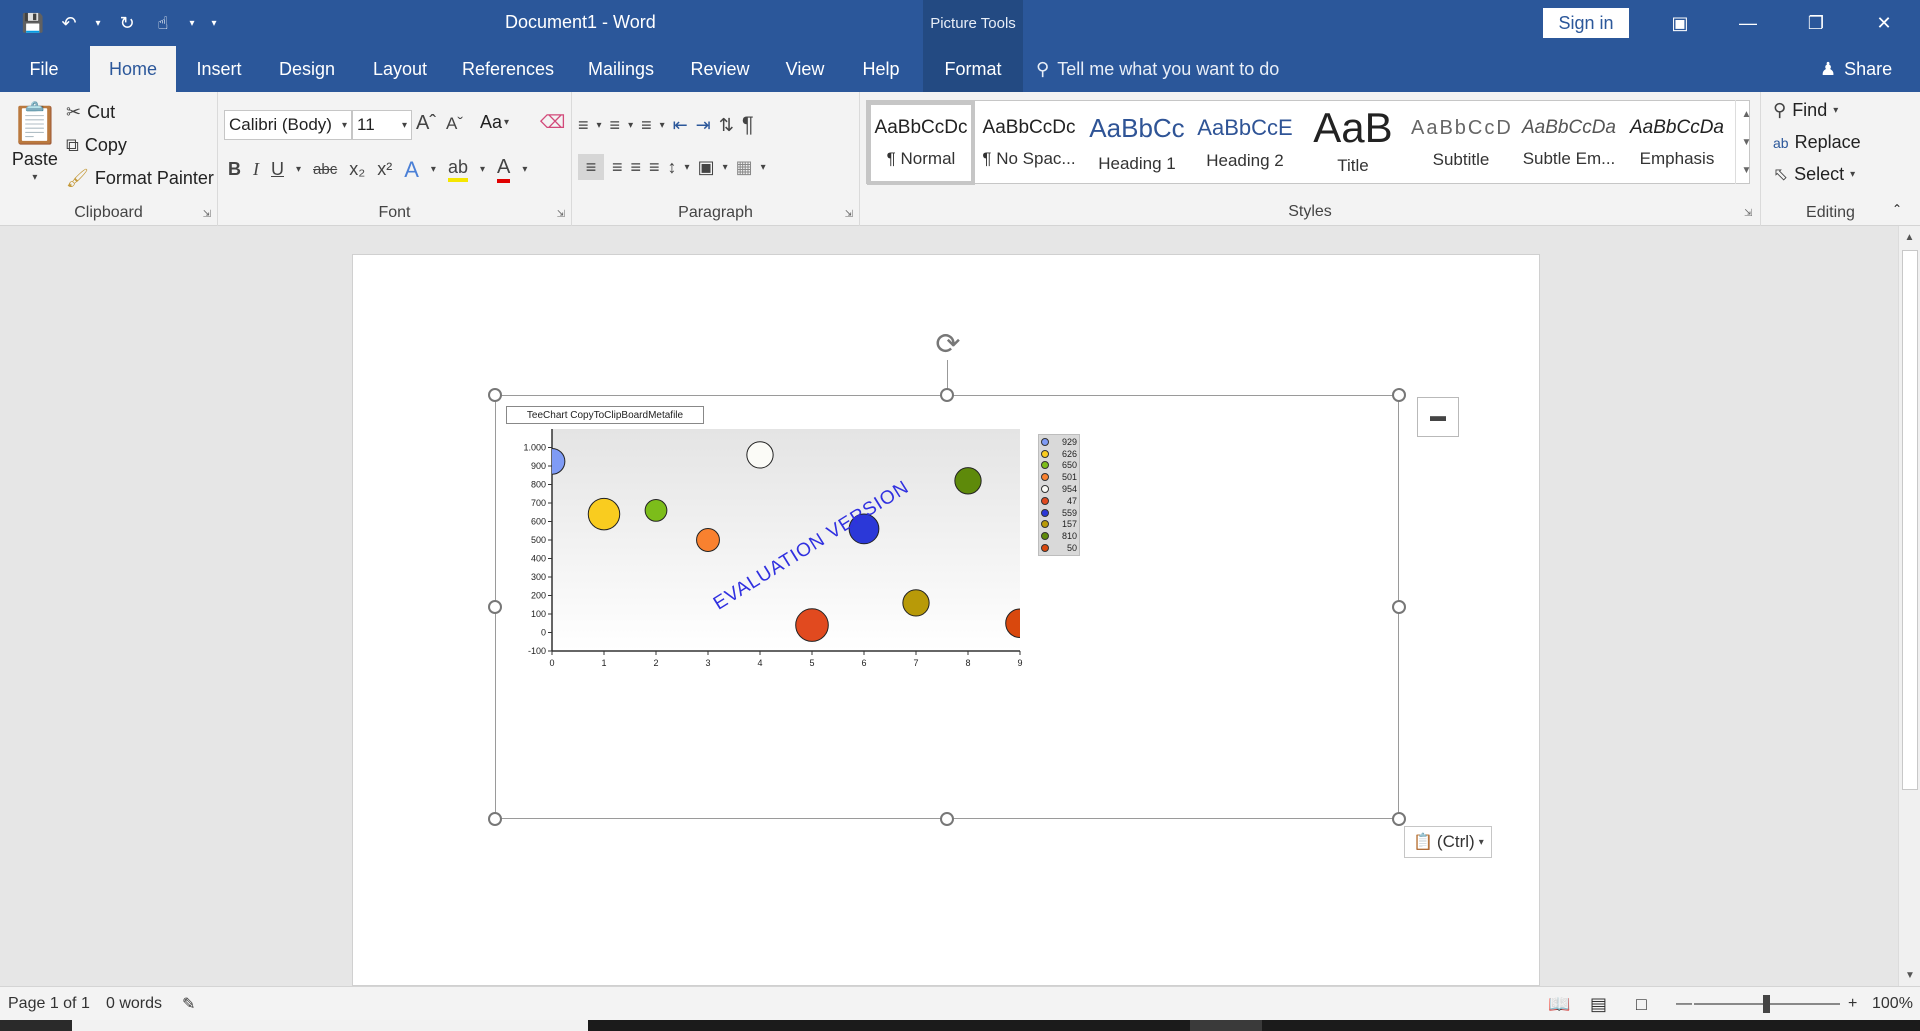 The height and width of the screenshot is (1031, 1920). I want to click on tab-mailings: Mailings, so click(621, 69).